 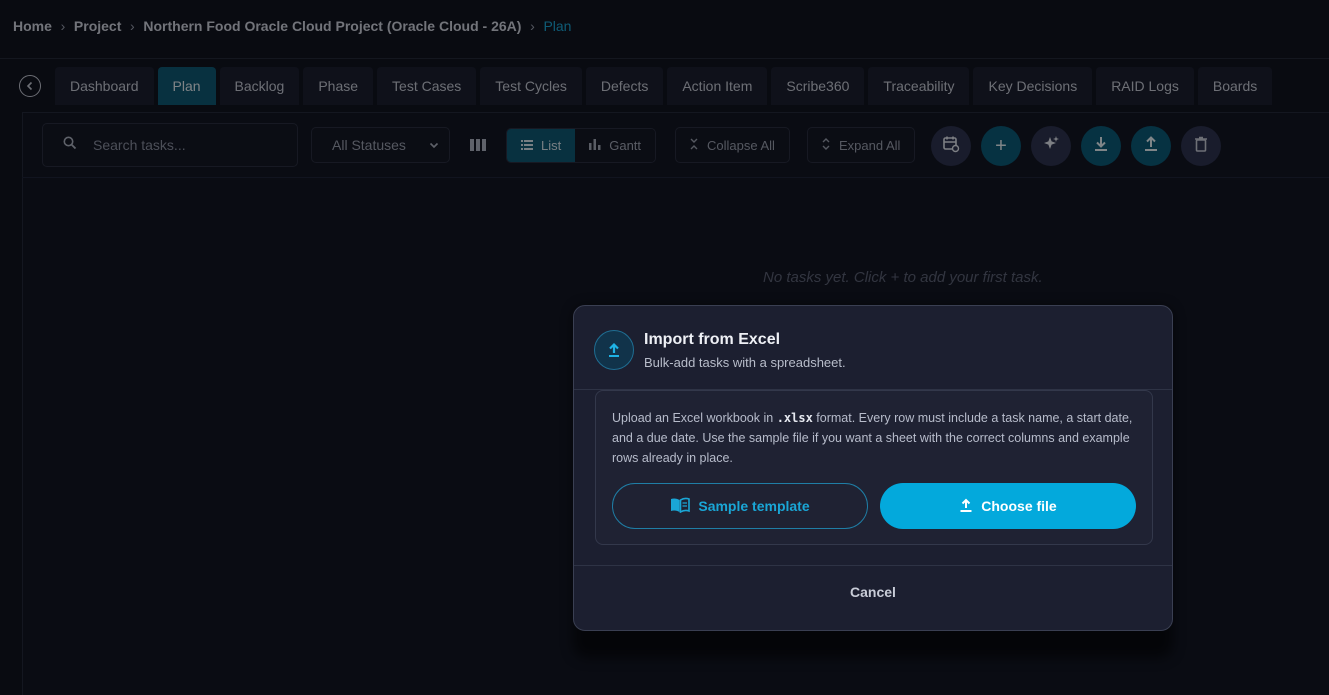 I want to click on dialog-subtitle: Bulk-add tasks with a spreadsheet., so click(x=745, y=362).